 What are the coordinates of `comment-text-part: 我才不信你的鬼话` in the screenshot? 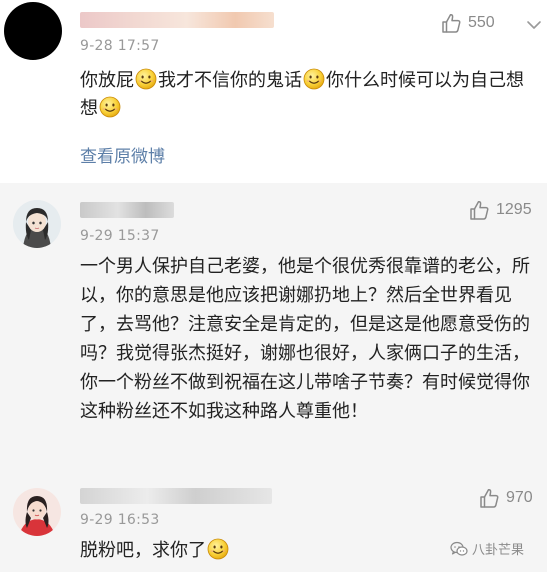 It's located at (230, 80).